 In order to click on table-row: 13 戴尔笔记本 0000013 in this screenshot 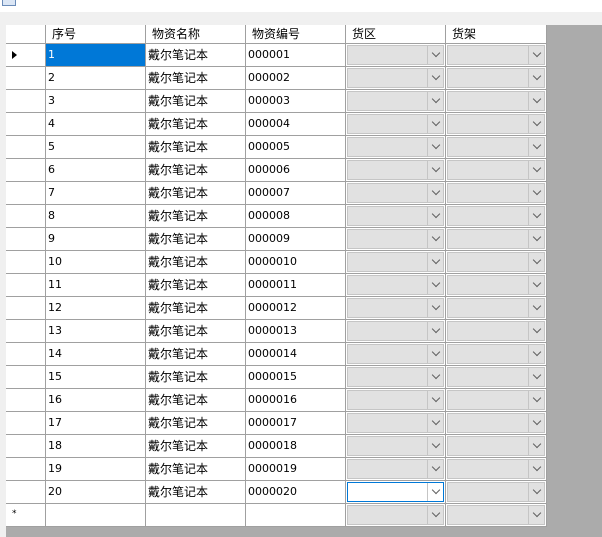, I will do `click(276, 331)`.